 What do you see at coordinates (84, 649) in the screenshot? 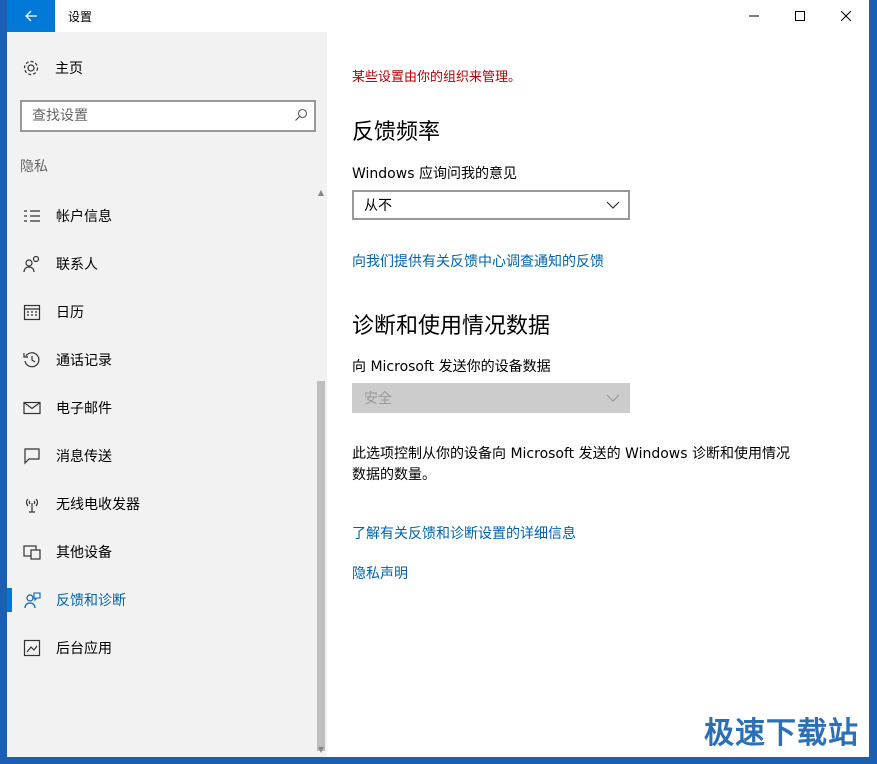
I see `nav-item-label: 后台应用` at bounding box center [84, 649].